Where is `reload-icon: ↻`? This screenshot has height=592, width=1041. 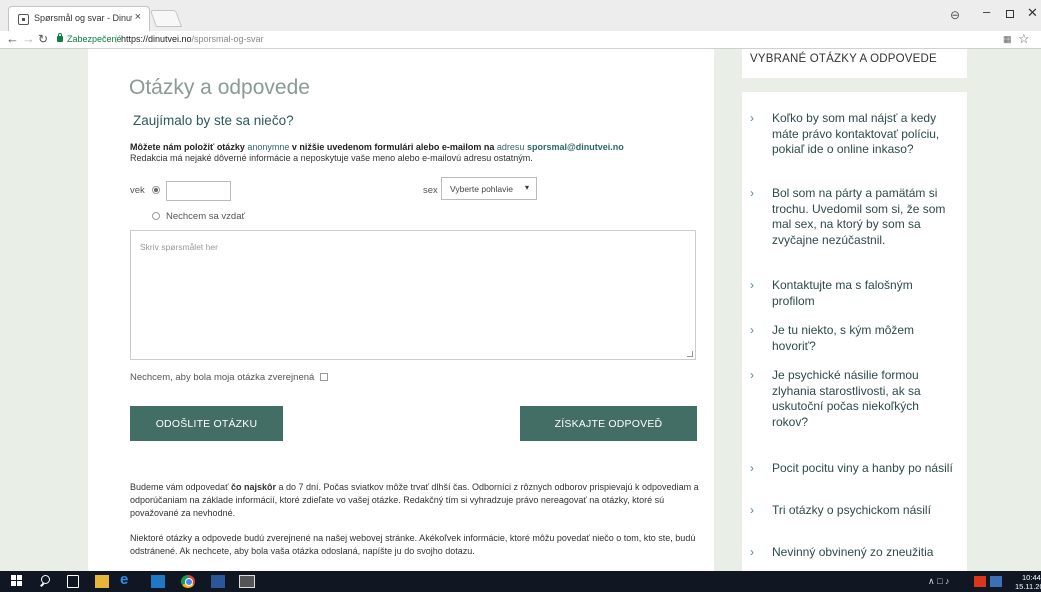 reload-icon: ↻ is located at coordinates (43, 39).